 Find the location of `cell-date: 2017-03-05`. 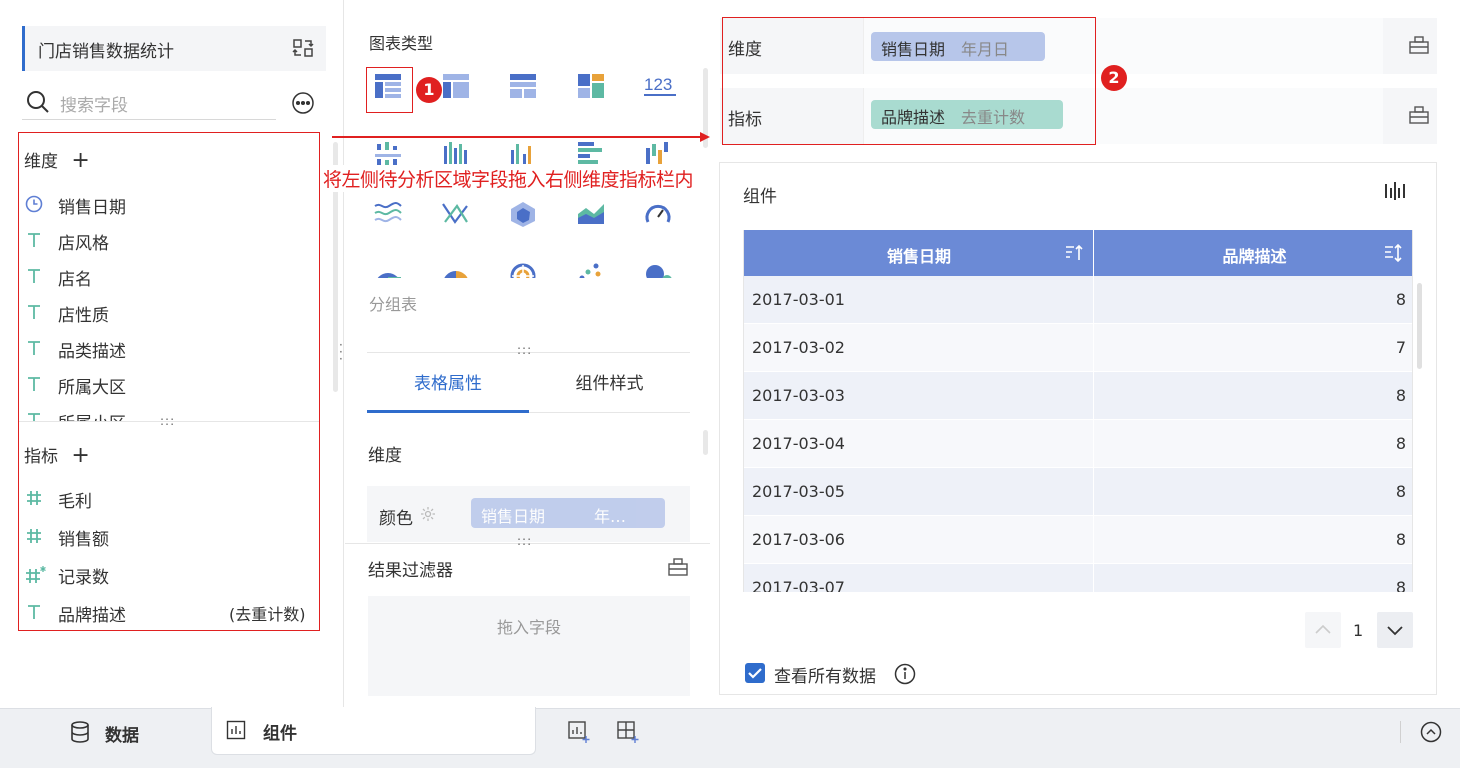

cell-date: 2017-03-05 is located at coordinates (919, 492).